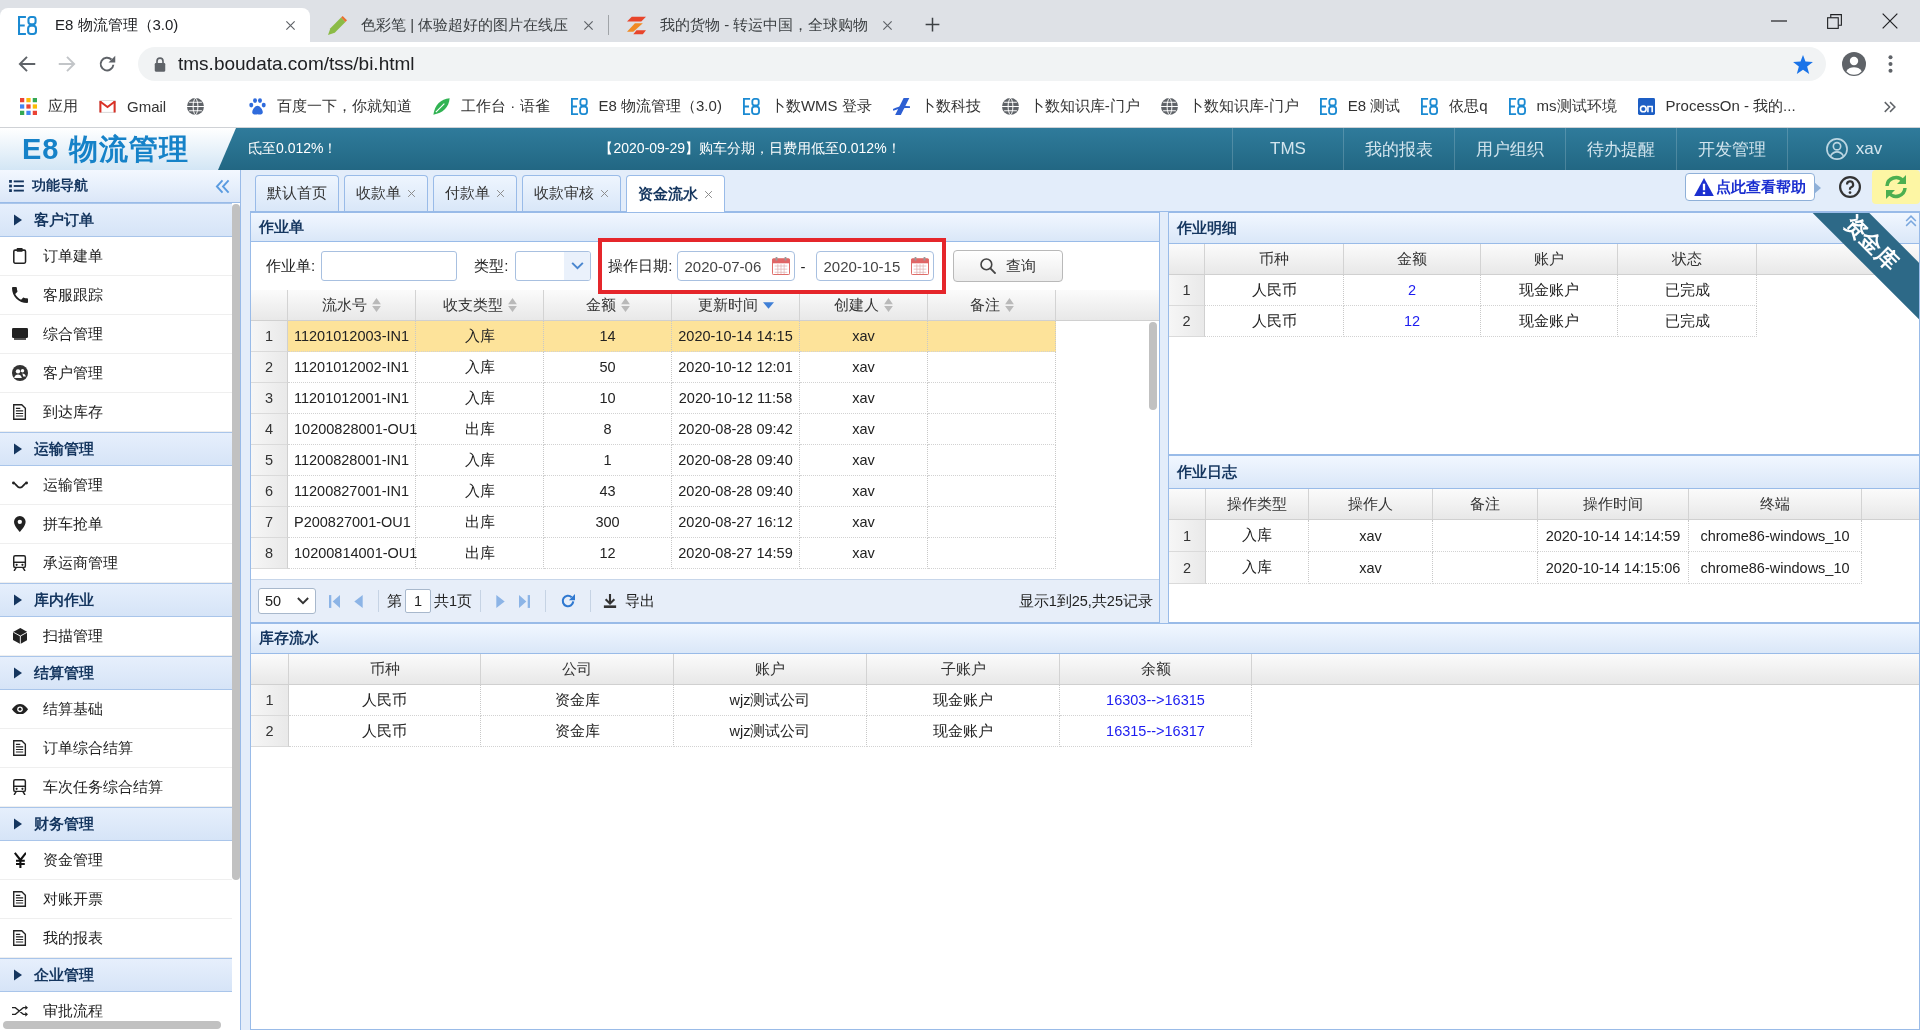 The image size is (1920, 1030). I want to click on reload-icon, so click(107, 64).